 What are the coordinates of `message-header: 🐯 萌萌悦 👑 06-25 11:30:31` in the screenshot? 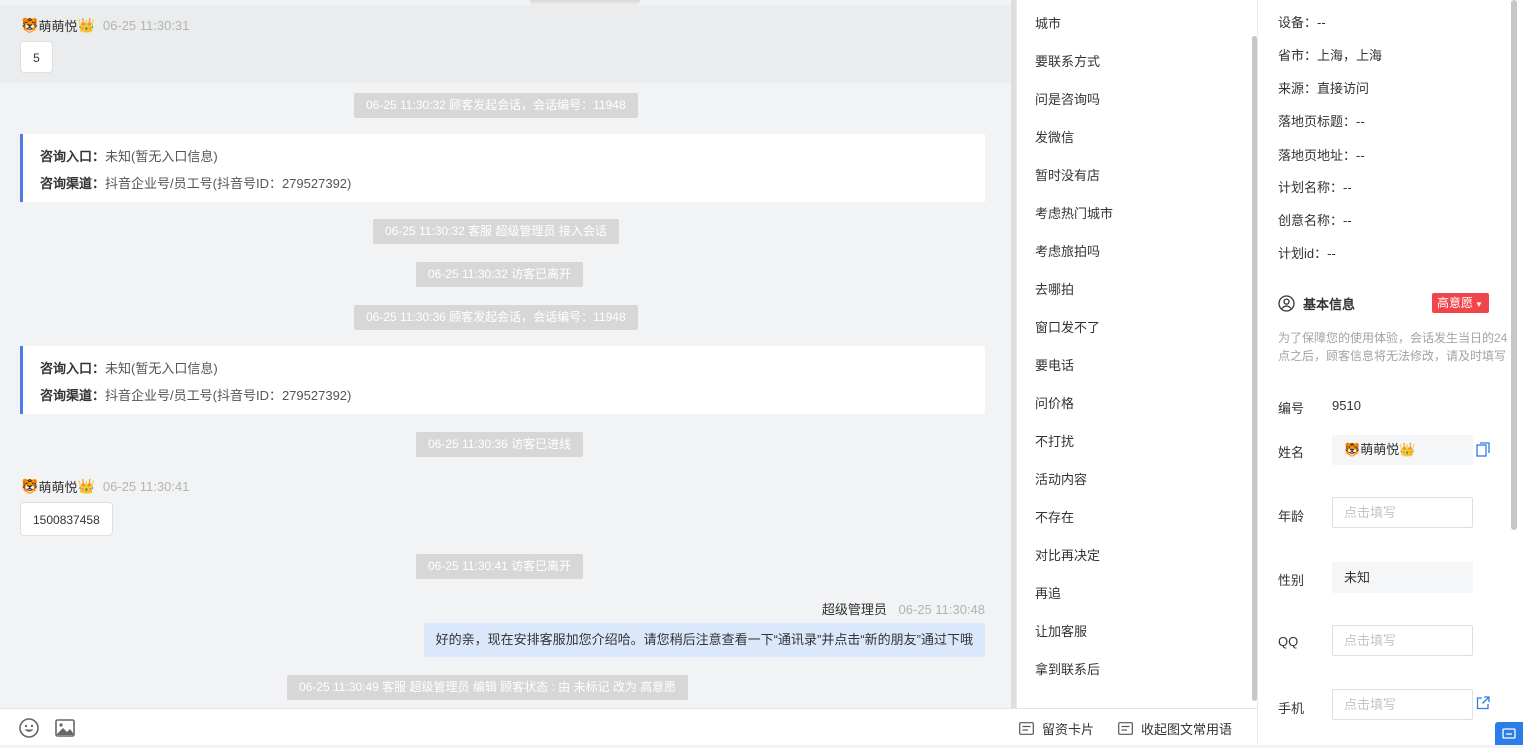 It's located at (105, 25).